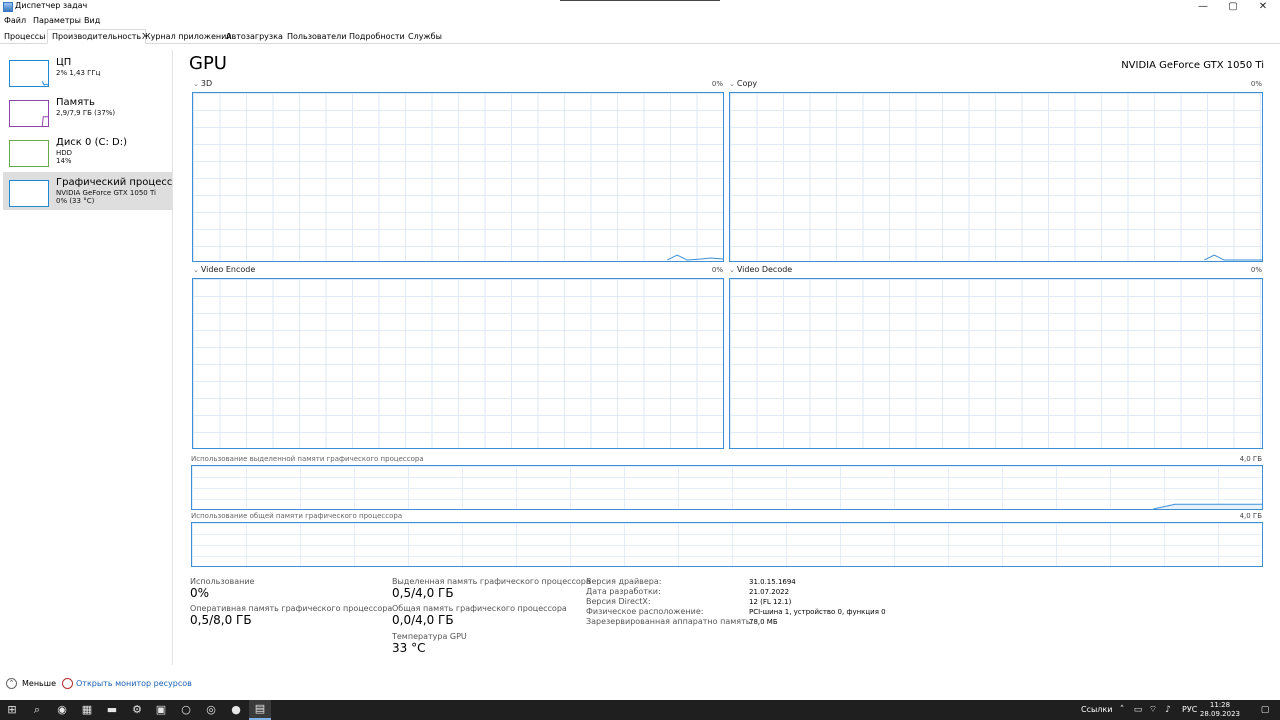  I want to click on steam-icon: ◉, so click(62, 710).